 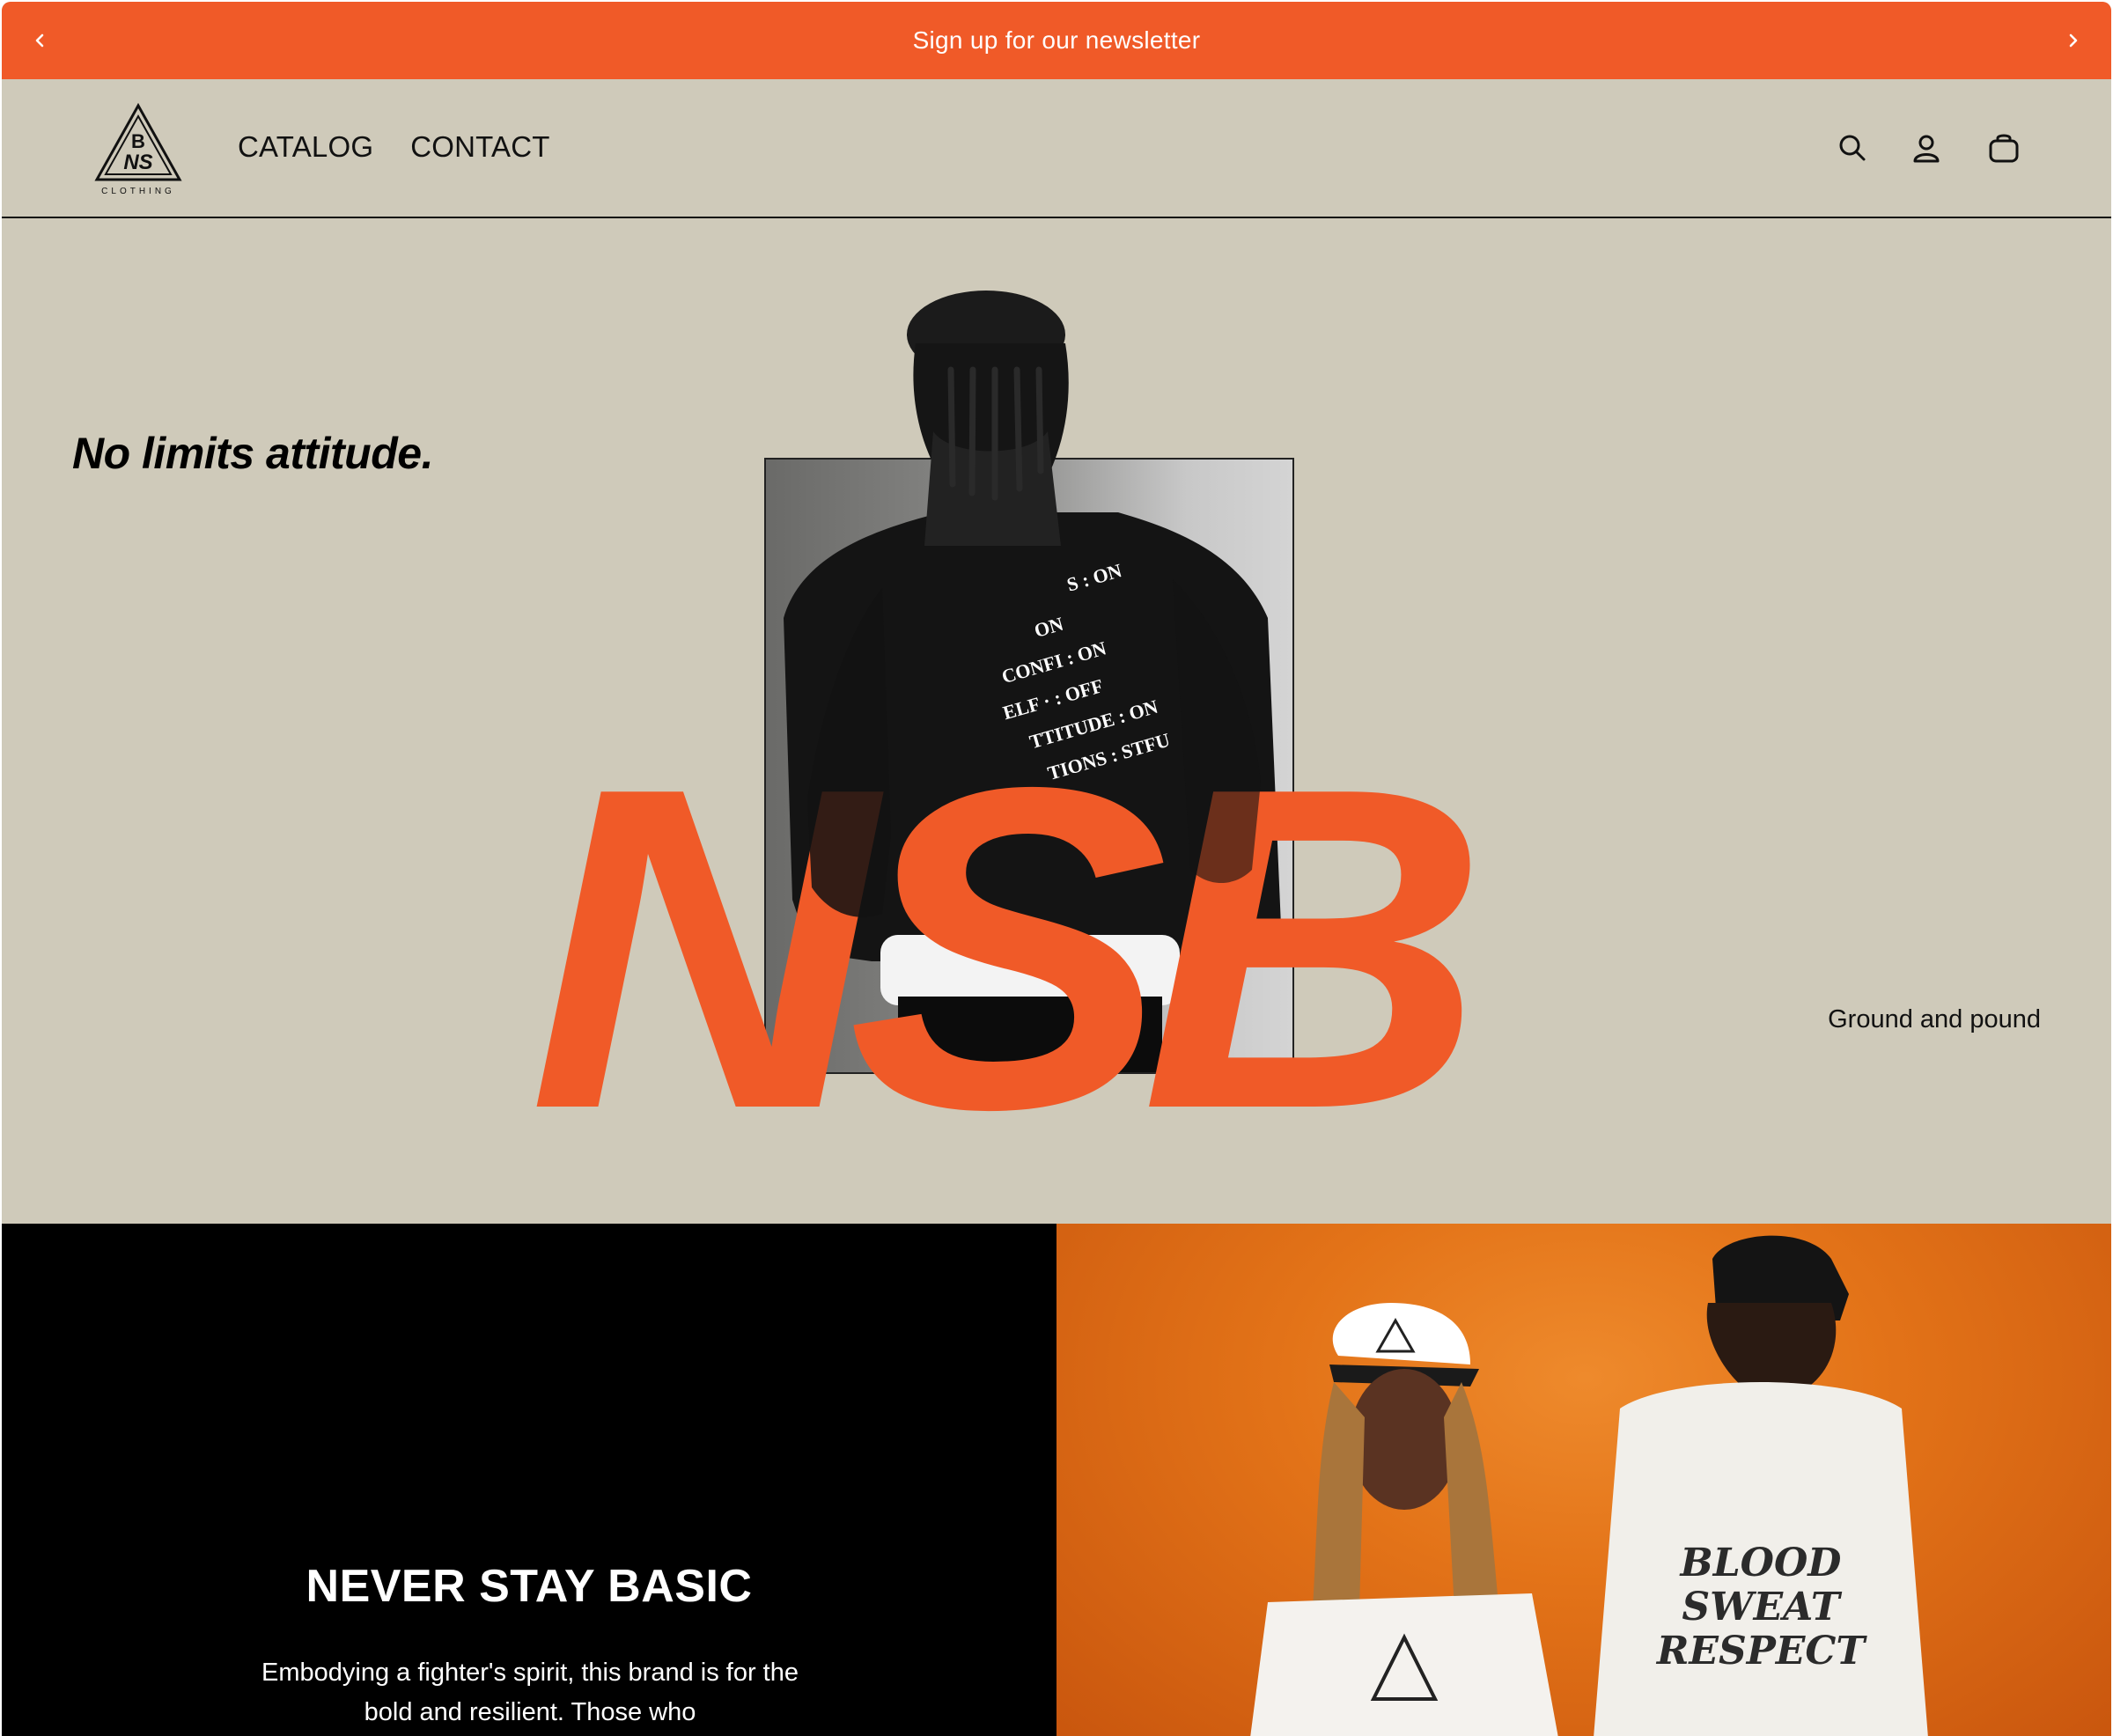 What do you see at coordinates (252, 453) in the screenshot?
I see `hero-tagline: No limits attitude.` at bounding box center [252, 453].